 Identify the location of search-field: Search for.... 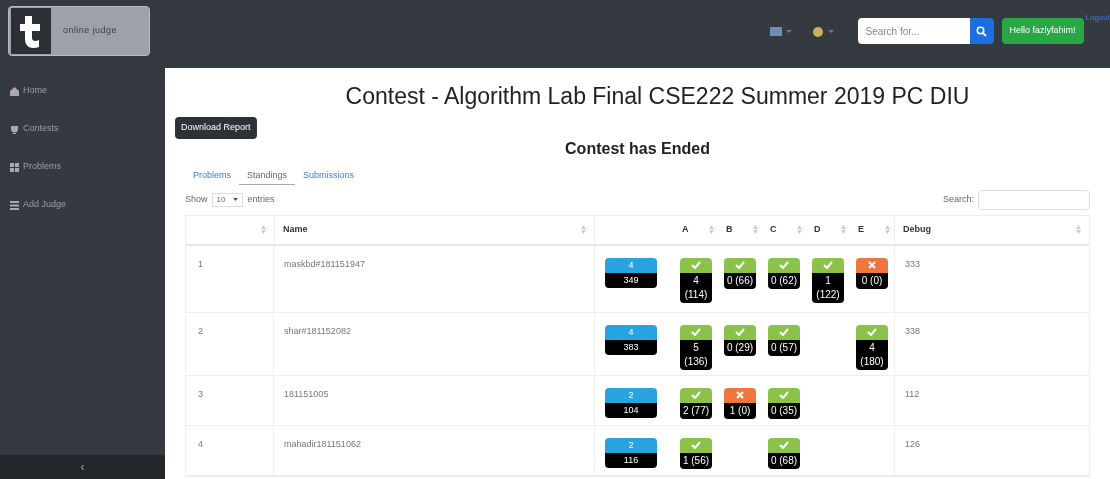
(913, 31).